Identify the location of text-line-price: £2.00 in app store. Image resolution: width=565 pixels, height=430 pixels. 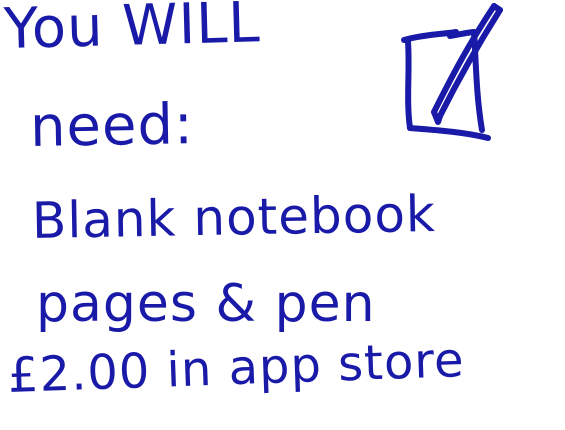
(236, 368).